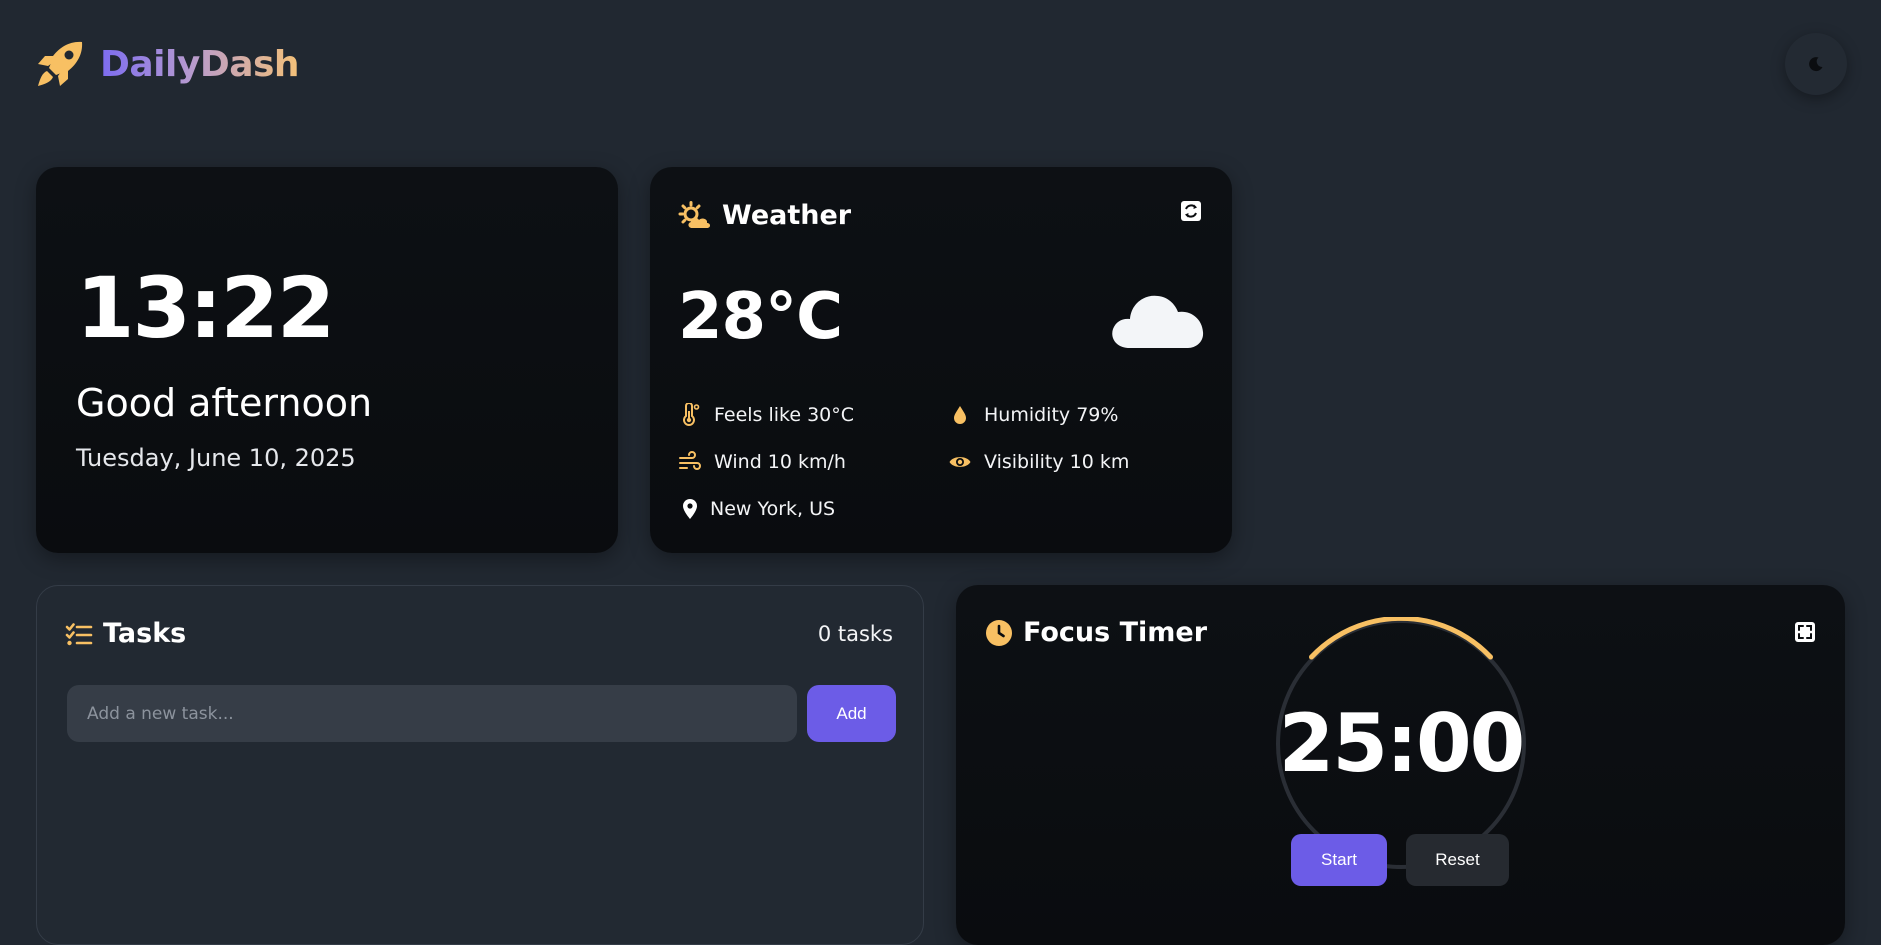  I want to click on location-label: New York, US, so click(773, 509).